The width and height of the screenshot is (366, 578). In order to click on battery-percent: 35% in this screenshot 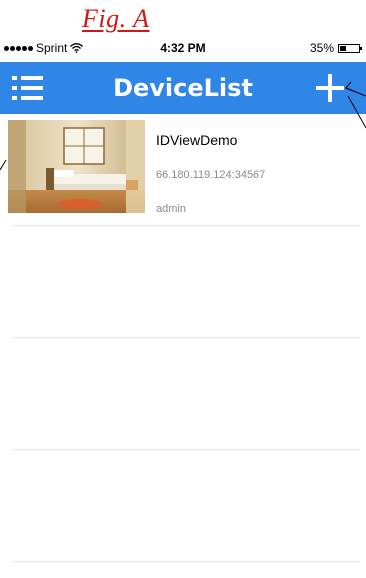, I will do `click(321, 48)`.